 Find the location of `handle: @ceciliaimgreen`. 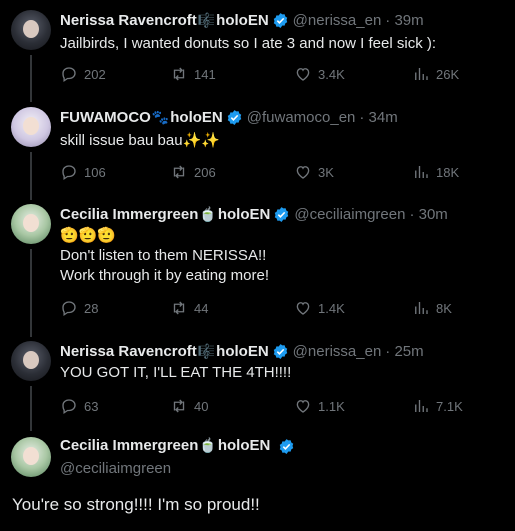

handle: @ceciliaimgreen is located at coordinates (349, 214).